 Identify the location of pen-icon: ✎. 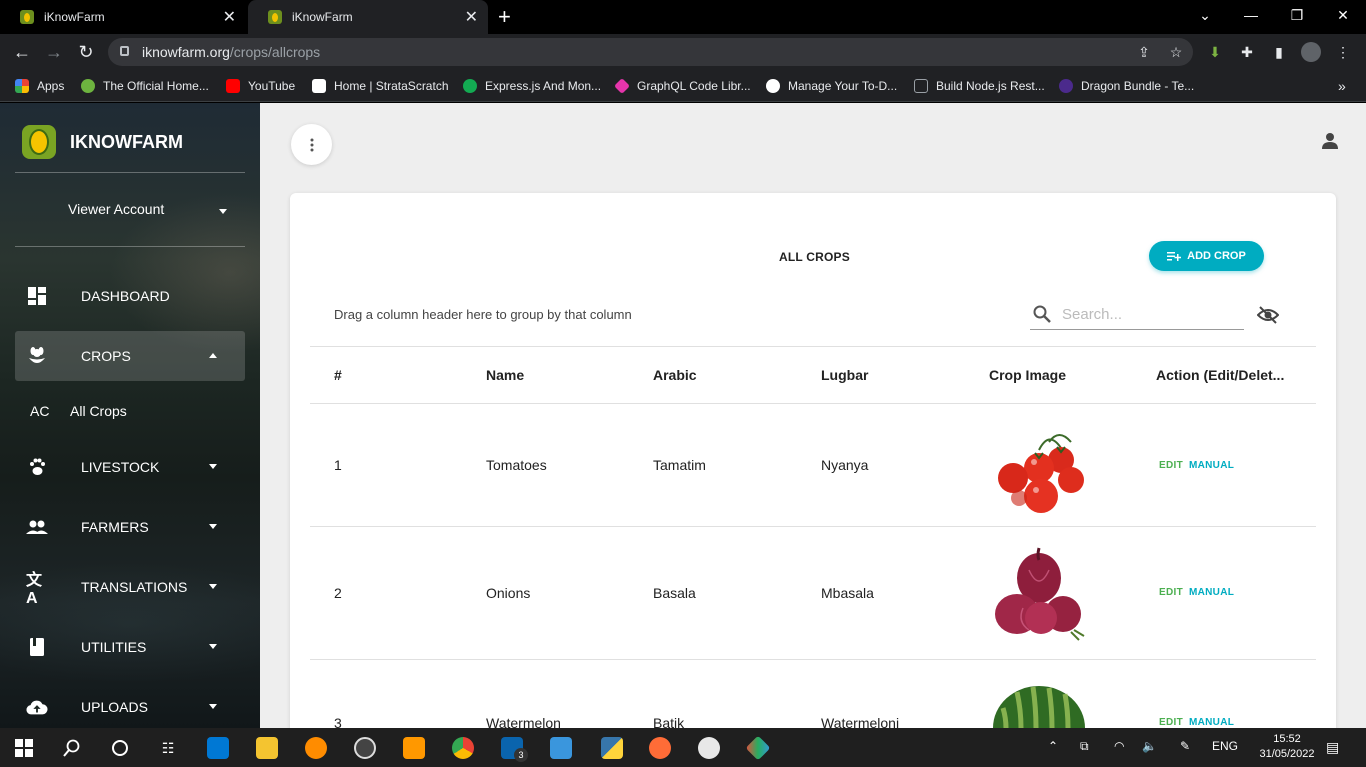
(1185, 746).